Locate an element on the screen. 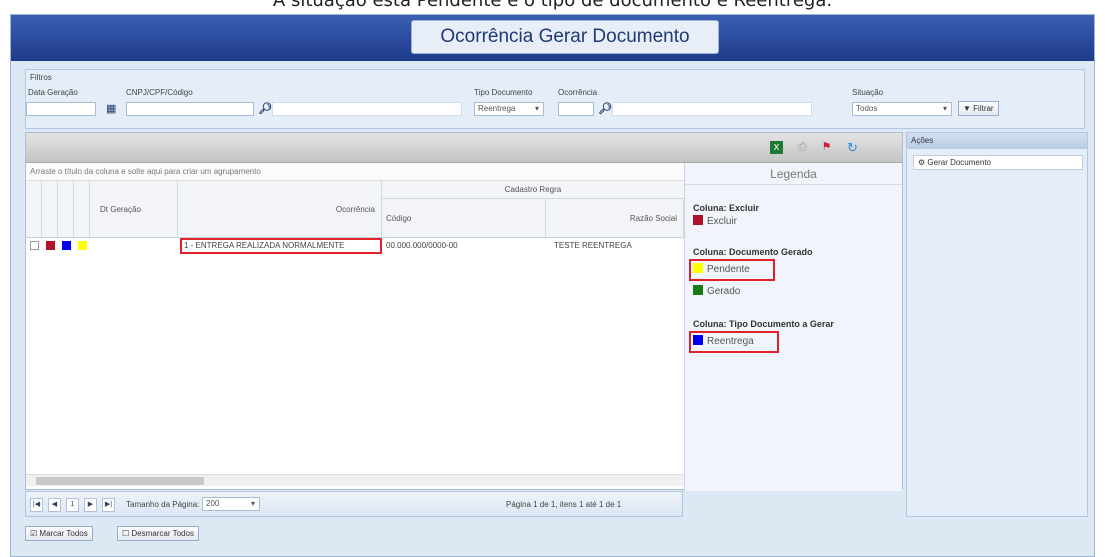  last-page-icon: ▶| is located at coordinates (108, 505).